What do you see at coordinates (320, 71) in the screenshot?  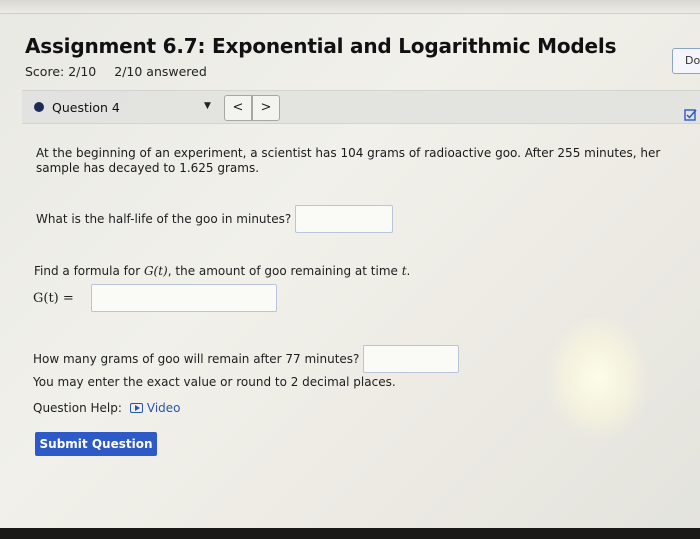 I see `score-row: Score: 2/10 2/10 answered` at bounding box center [320, 71].